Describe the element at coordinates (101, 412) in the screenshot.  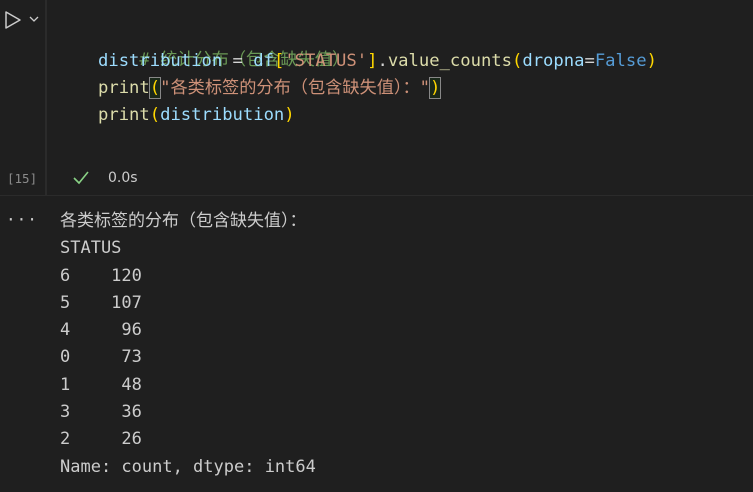
I see `output-line: 3 36` at that location.